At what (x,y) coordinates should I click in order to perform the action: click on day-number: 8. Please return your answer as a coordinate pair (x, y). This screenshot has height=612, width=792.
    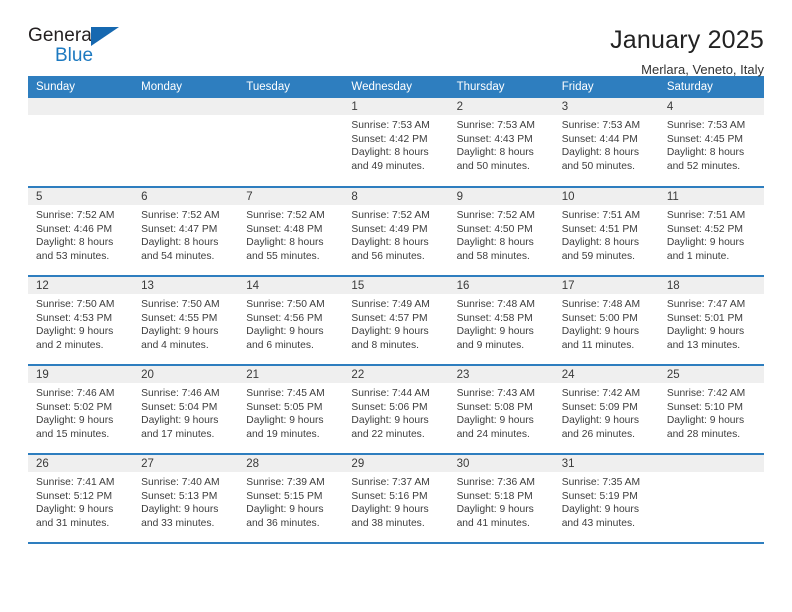
    Looking at the image, I should click on (396, 196).